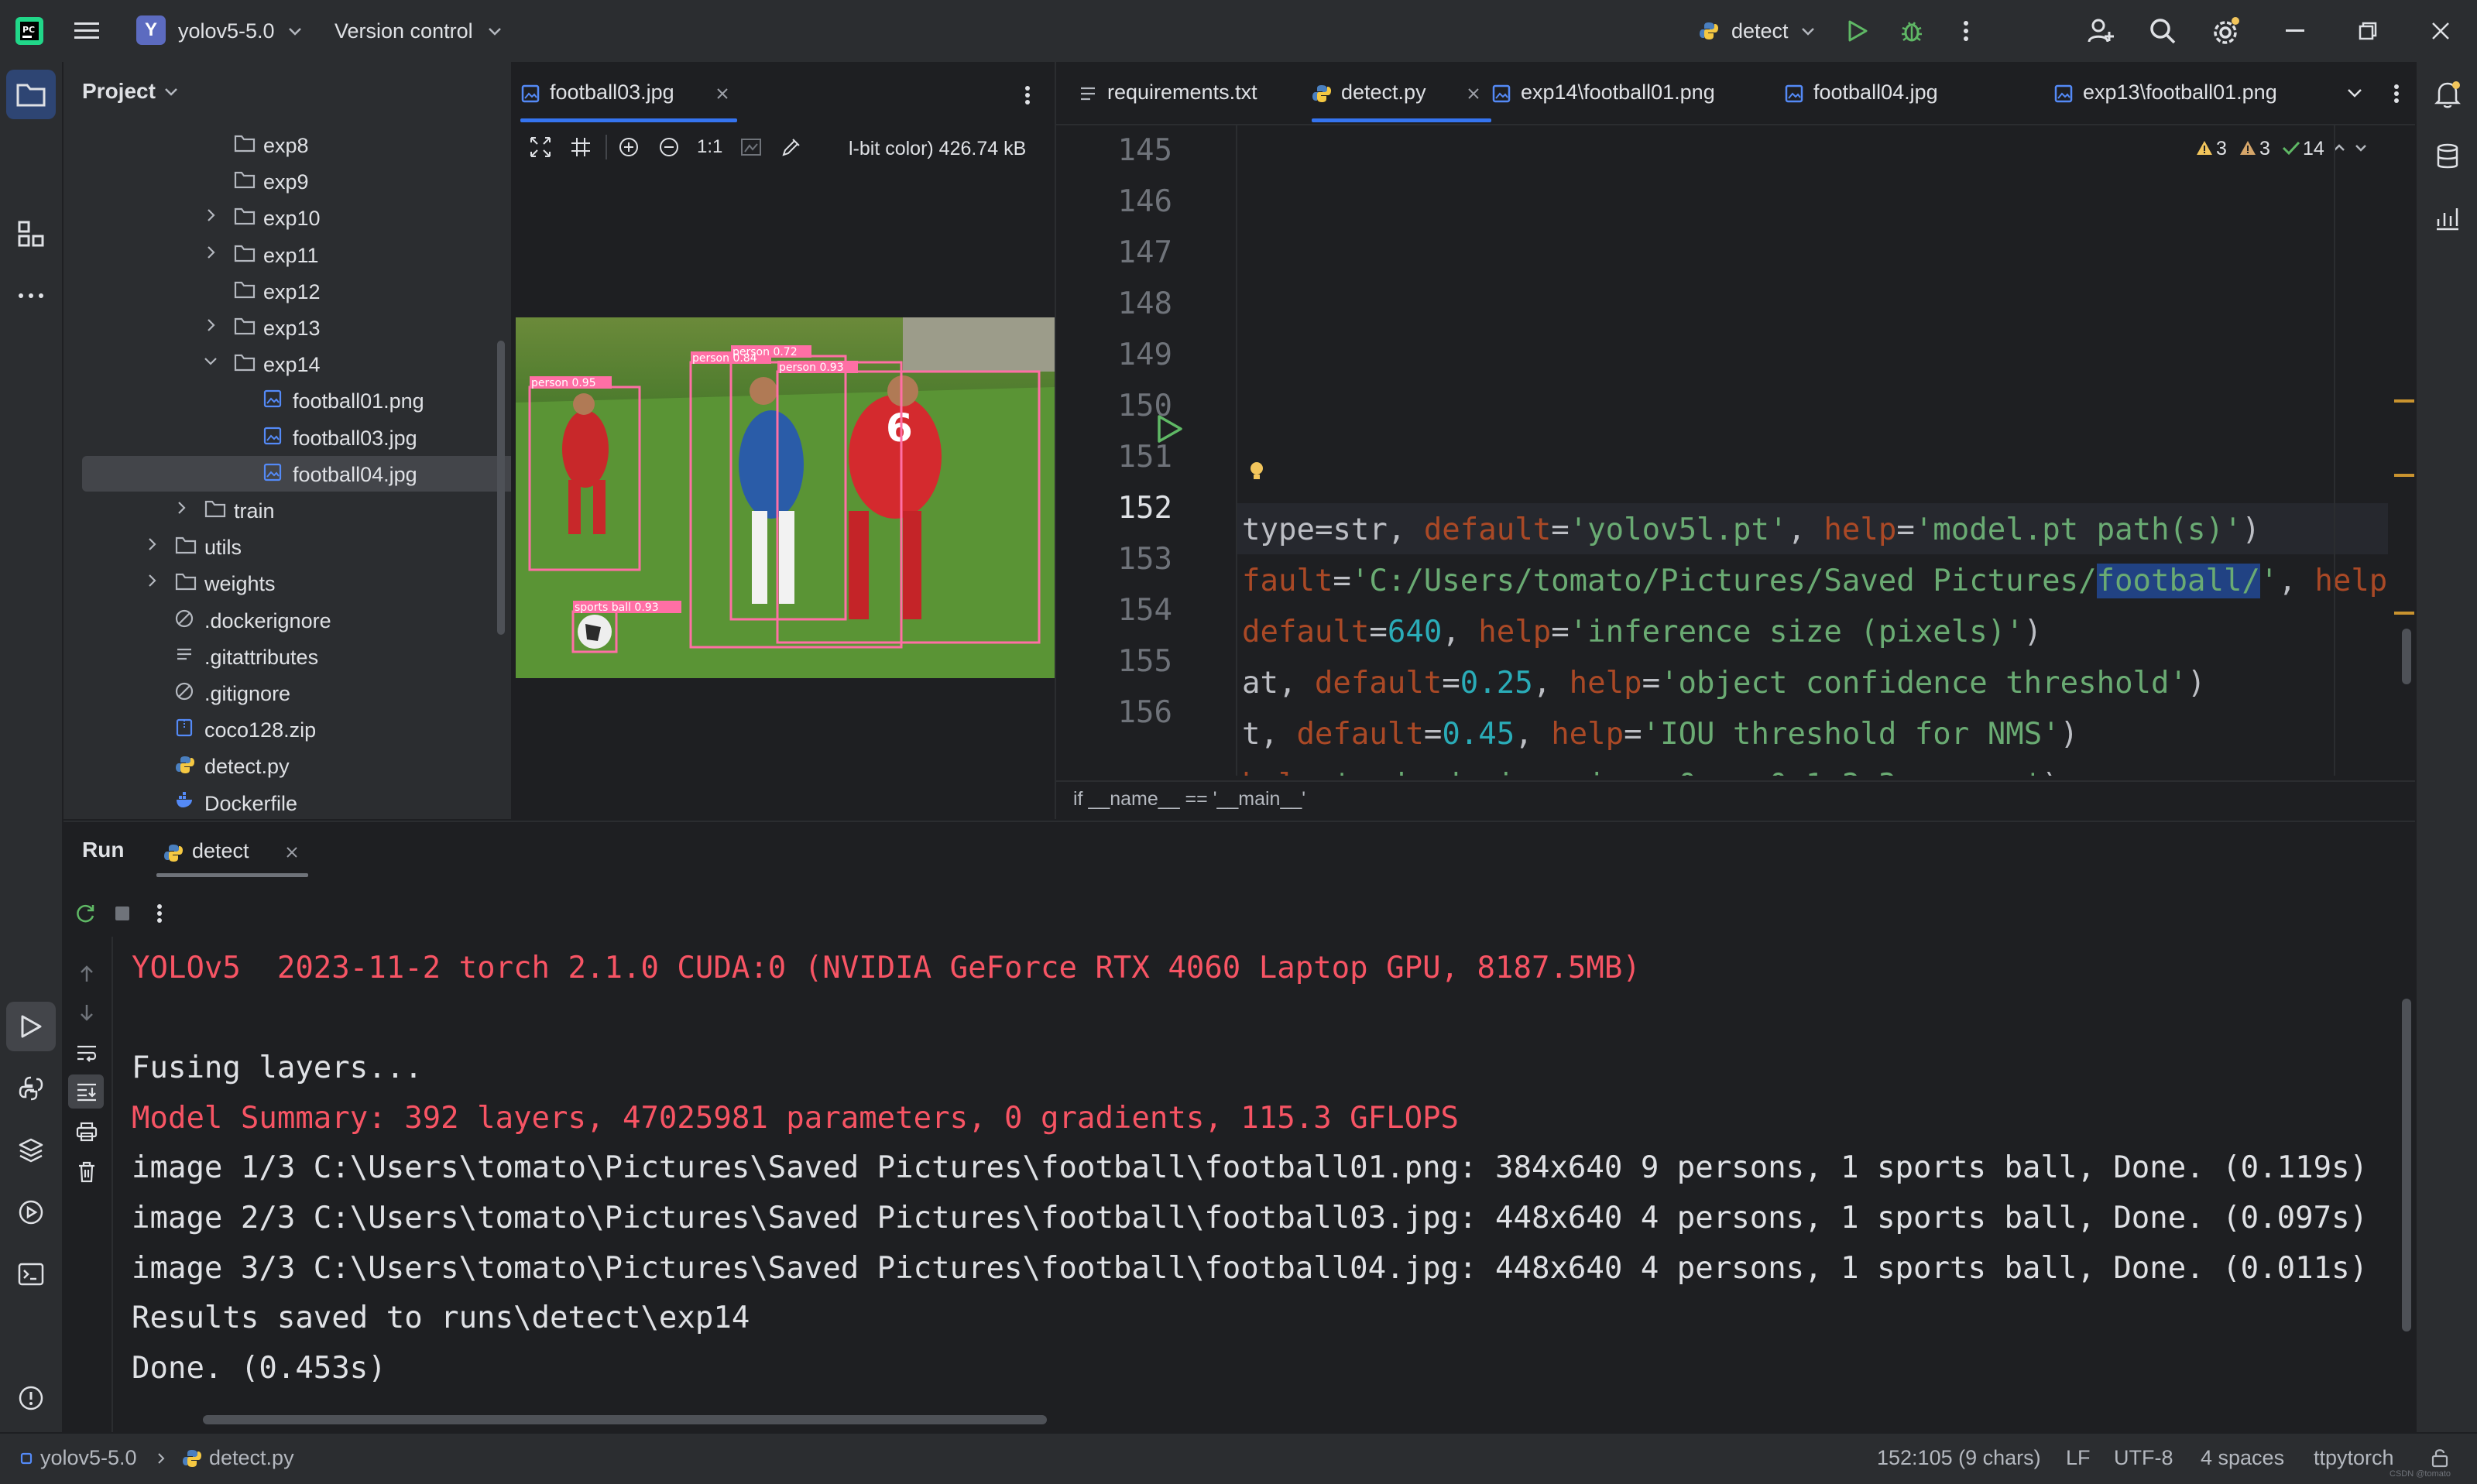 The height and width of the screenshot is (1484, 2477). What do you see at coordinates (2225, 31) in the screenshot?
I see `settings-icon` at bounding box center [2225, 31].